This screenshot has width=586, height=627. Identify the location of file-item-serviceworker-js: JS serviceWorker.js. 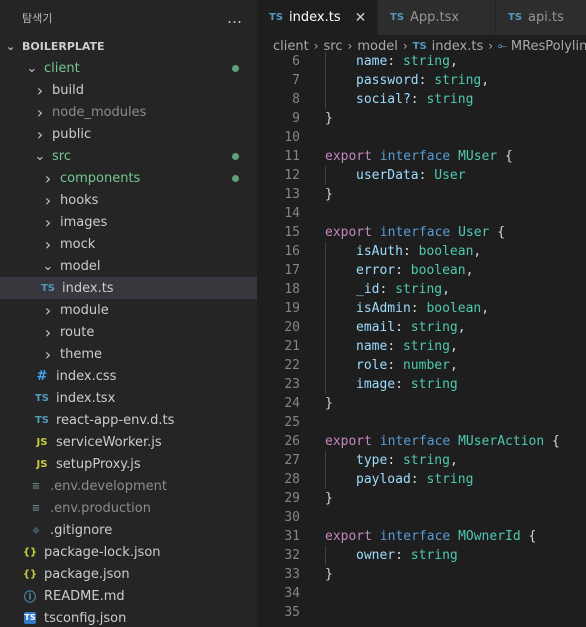
(128, 442).